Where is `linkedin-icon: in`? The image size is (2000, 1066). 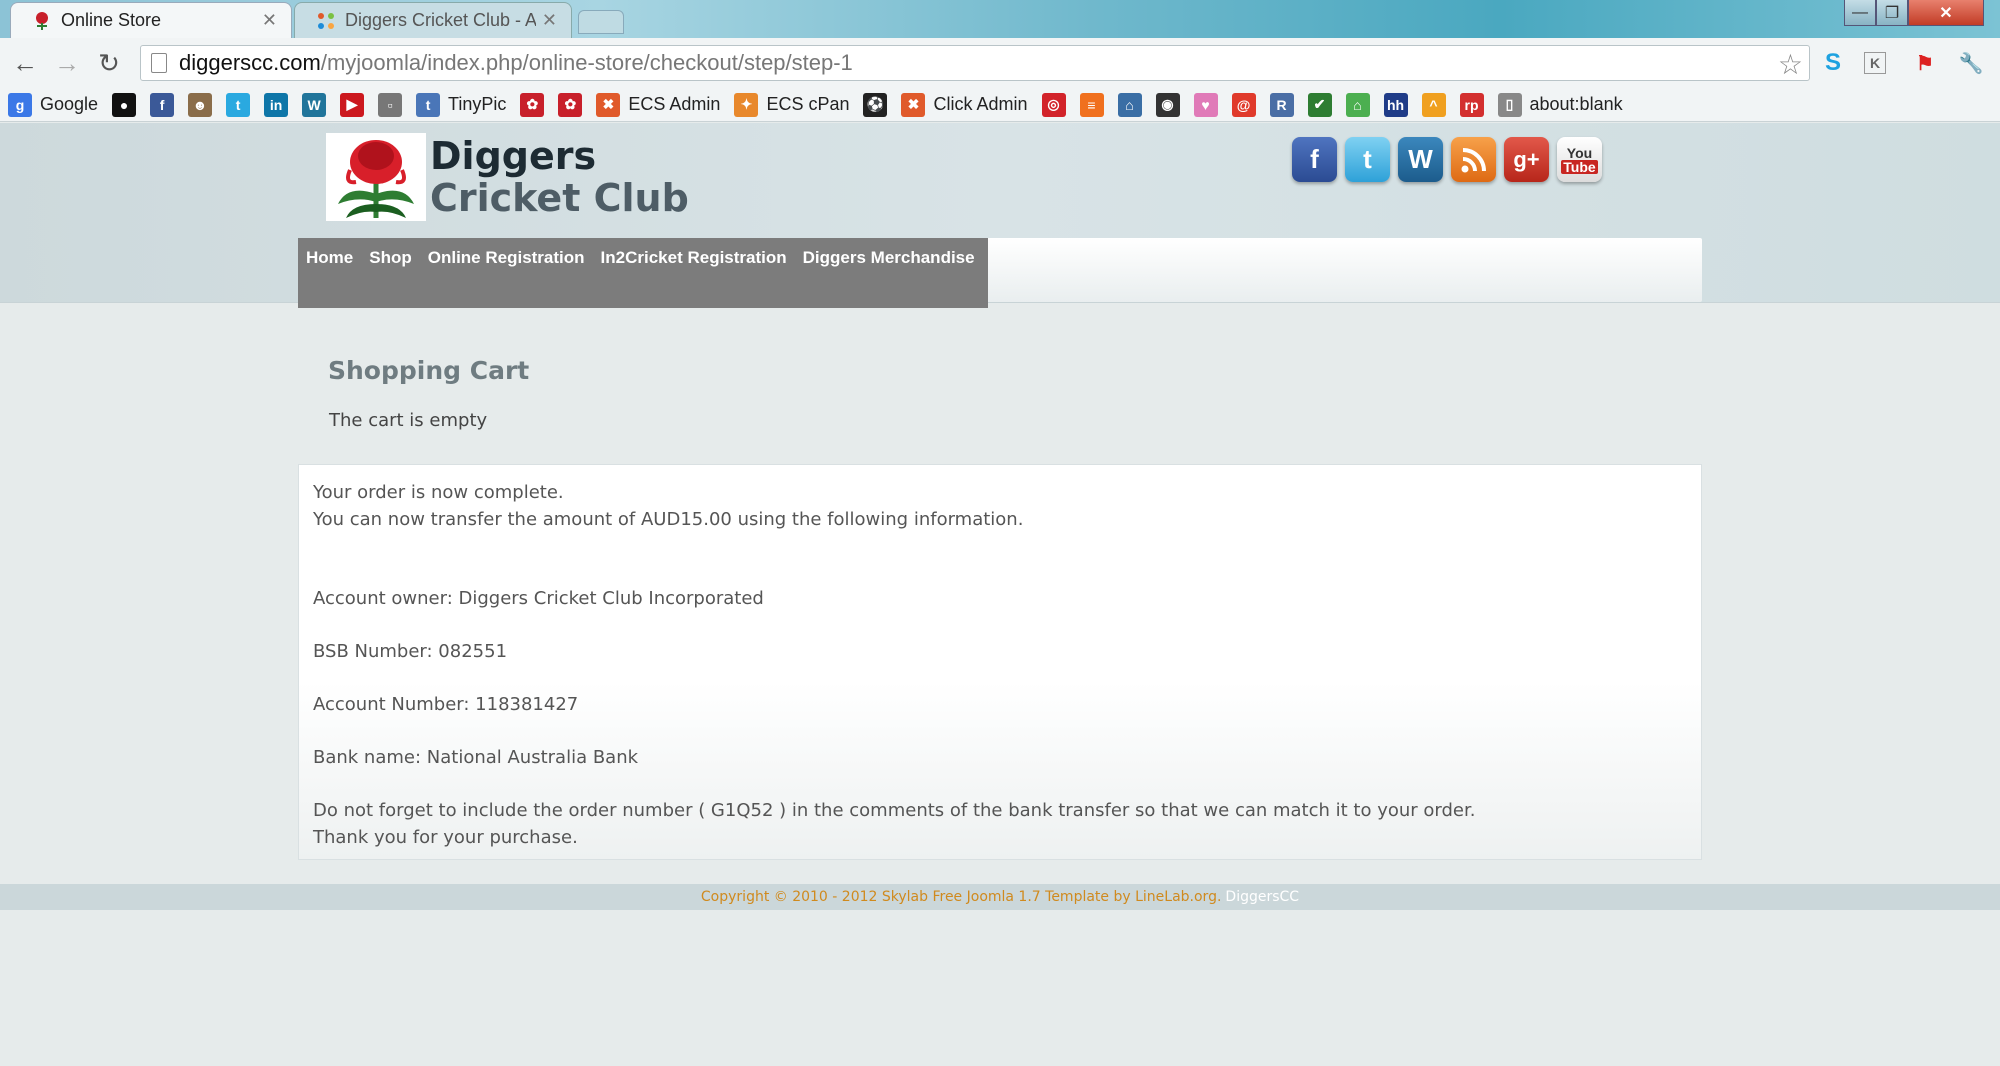 linkedin-icon: in is located at coordinates (276, 104).